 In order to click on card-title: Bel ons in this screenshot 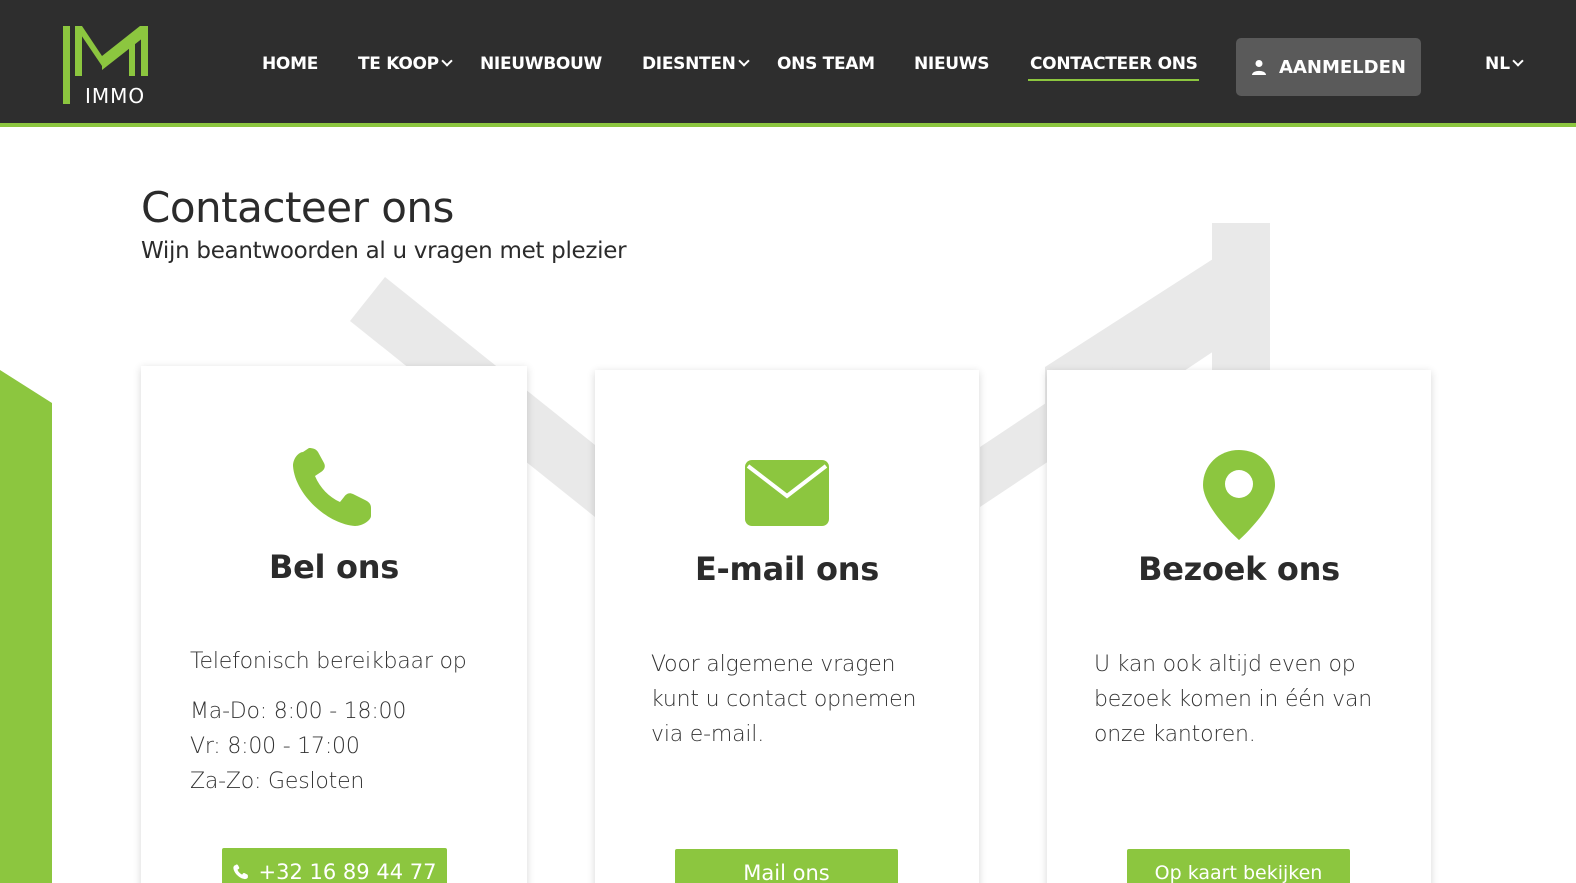, I will do `click(334, 567)`.